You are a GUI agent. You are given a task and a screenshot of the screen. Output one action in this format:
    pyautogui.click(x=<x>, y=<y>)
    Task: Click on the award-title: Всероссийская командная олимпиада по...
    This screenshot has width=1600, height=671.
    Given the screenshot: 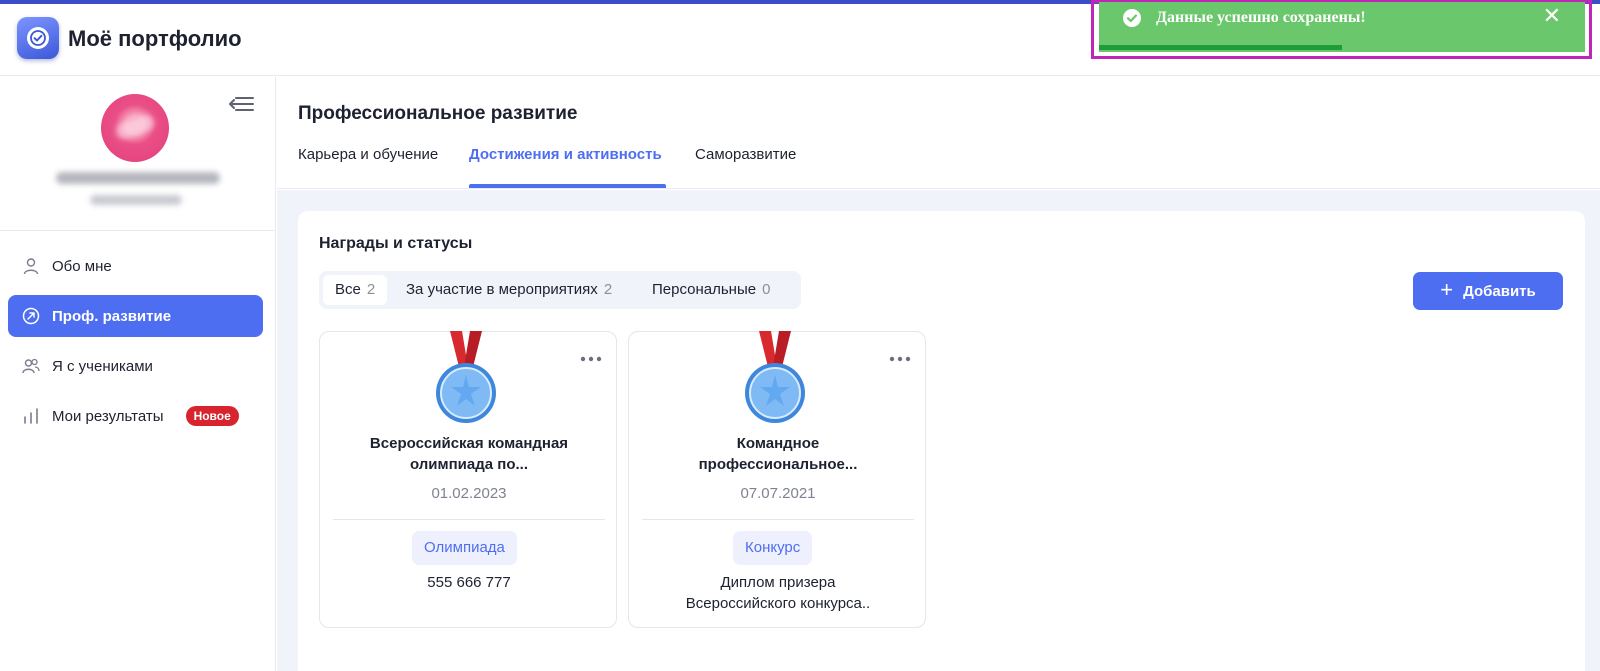 What is the action you would take?
    pyautogui.click(x=469, y=454)
    